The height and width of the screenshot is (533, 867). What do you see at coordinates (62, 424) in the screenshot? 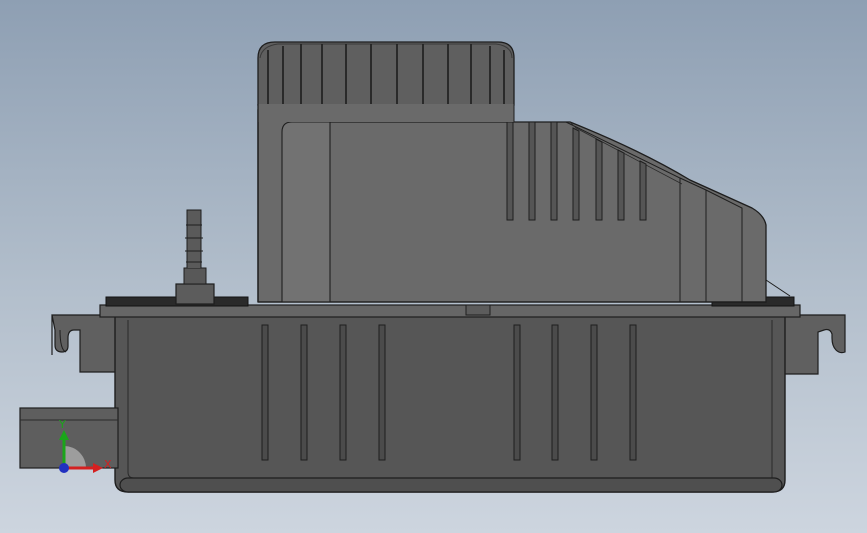
I see `triad-y-label: Y` at bounding box center [62, 424].